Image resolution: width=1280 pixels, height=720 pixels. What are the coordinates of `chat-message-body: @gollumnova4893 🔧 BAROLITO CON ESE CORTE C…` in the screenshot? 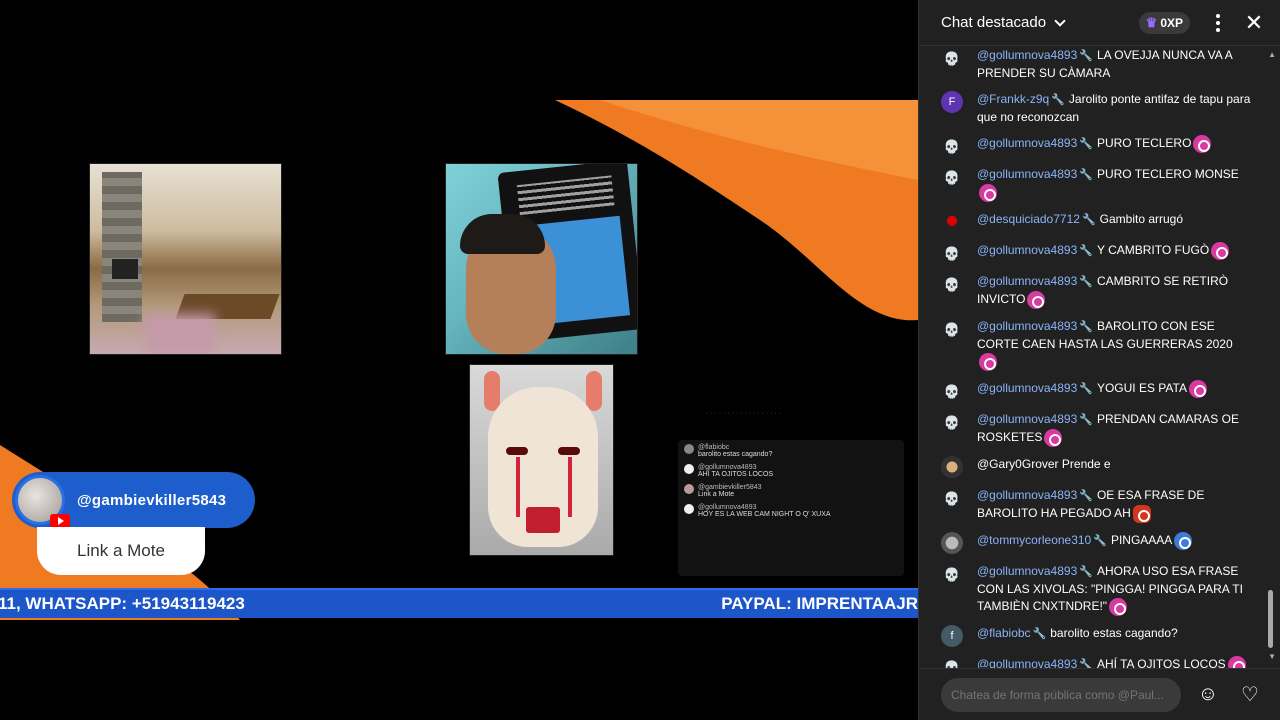 It's located at (1114, 344).